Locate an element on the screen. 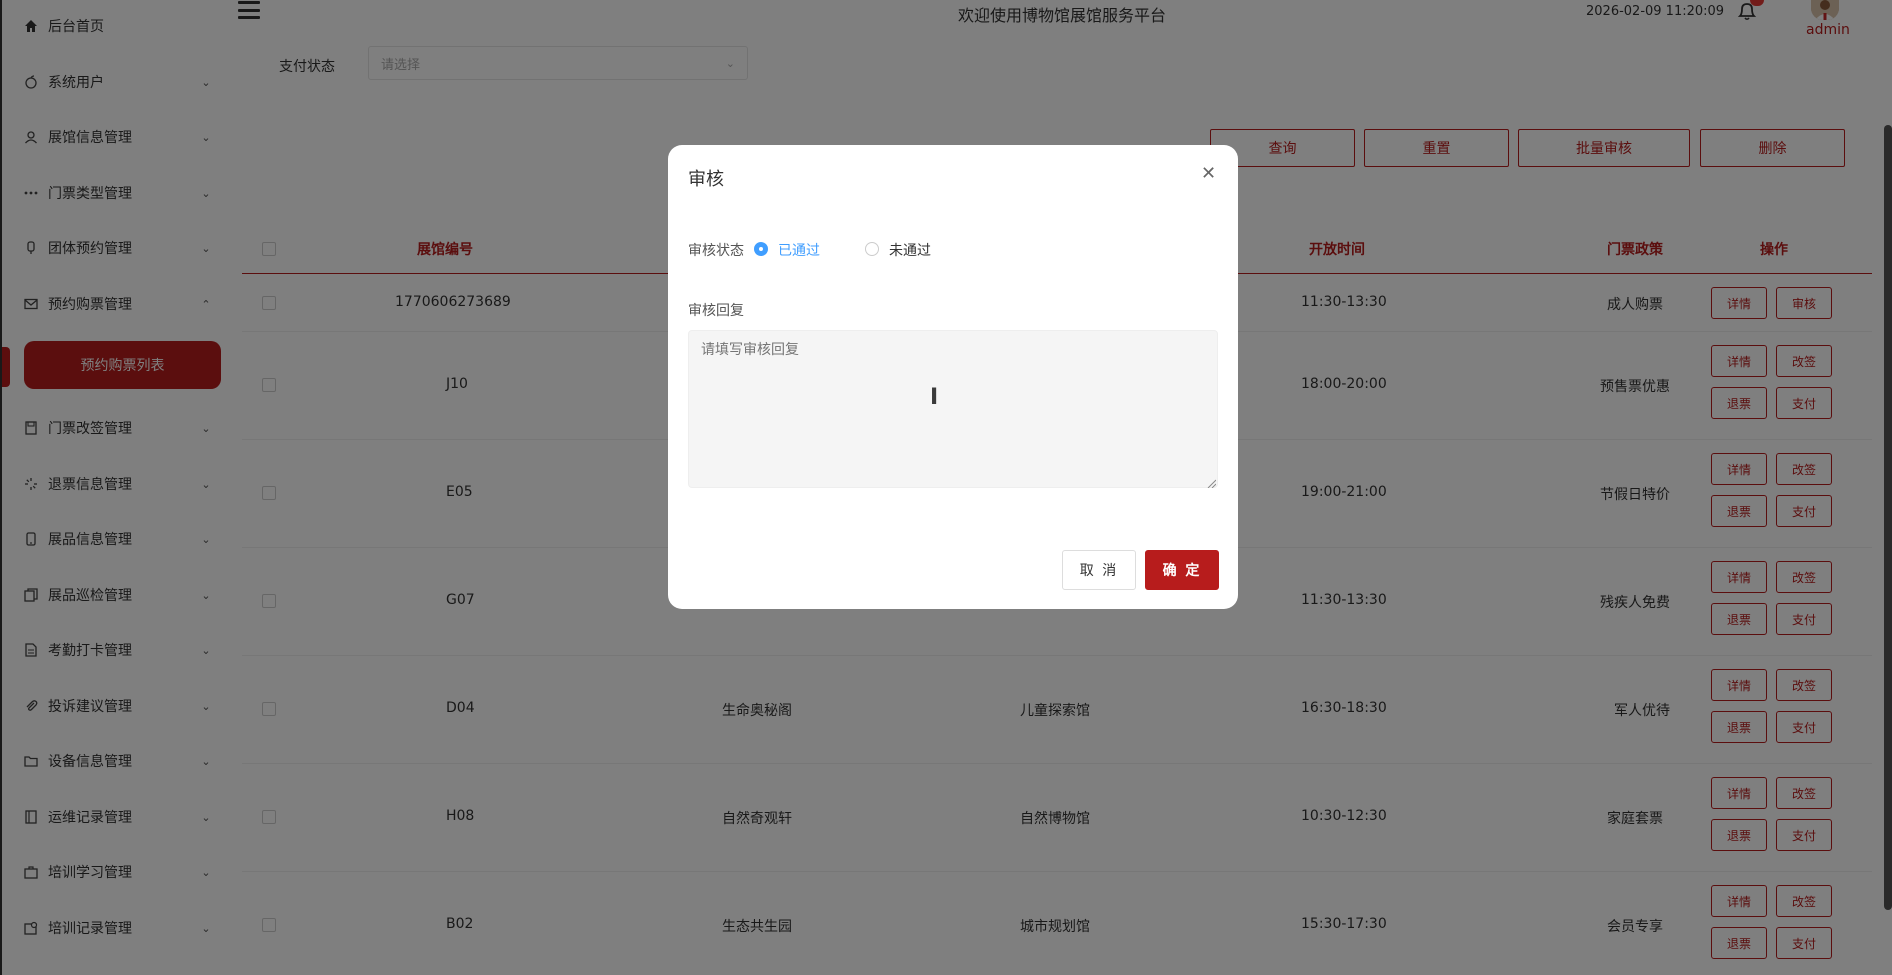  radio-fail is located at coordinates (872, 249).